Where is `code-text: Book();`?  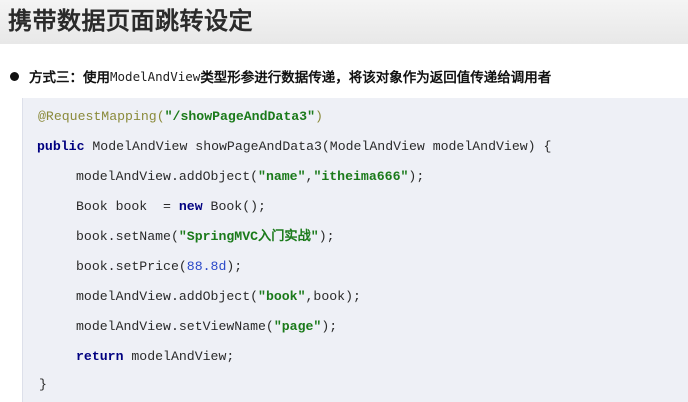
code-text: Book(); is located at coordinates (234, 206).